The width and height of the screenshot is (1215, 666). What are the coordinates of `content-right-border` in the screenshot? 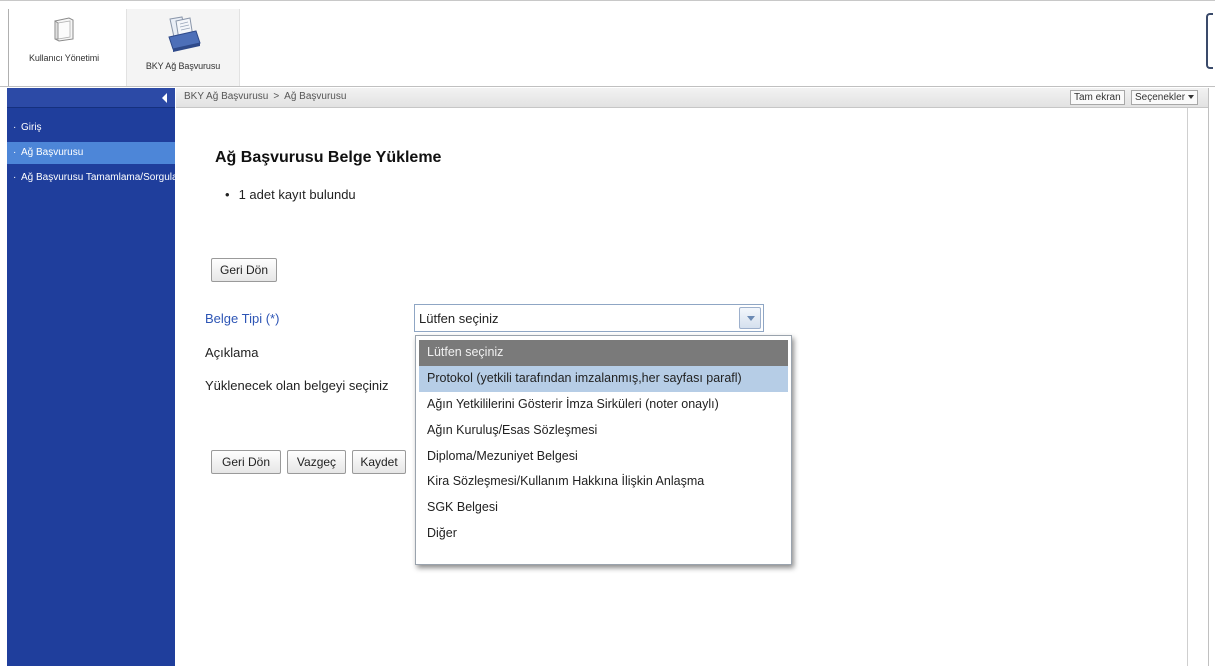 It's located at (1187, 387).